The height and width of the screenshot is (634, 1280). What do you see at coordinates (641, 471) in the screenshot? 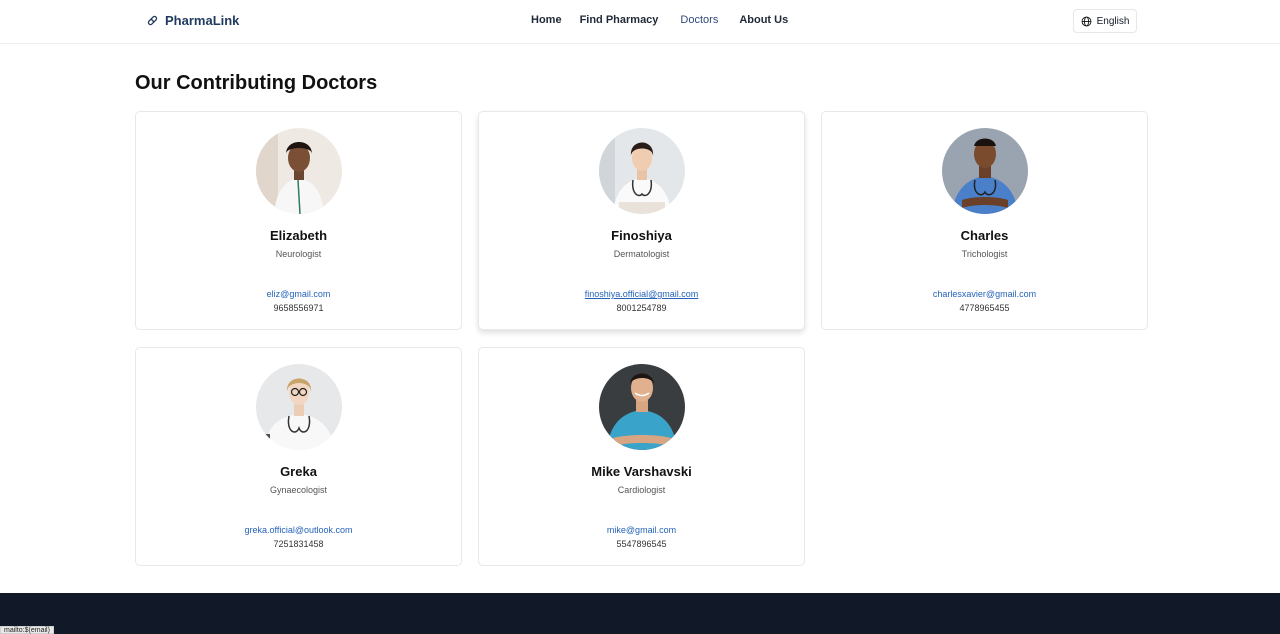
I see `doctor-name: Mike Varshavski` at bounding box center [641, 471].